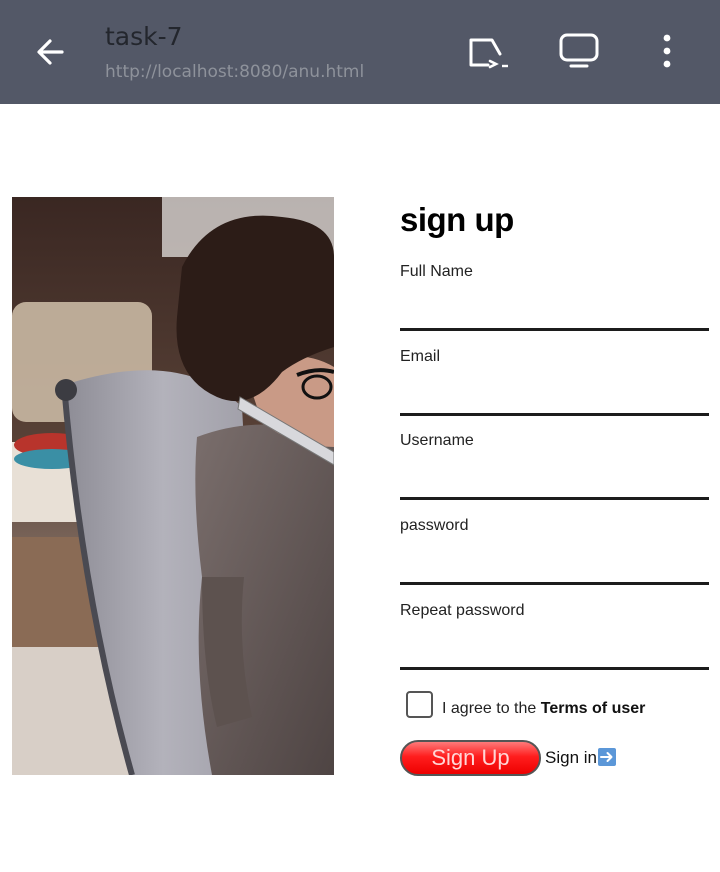 This screenshot has height=872, width=720. Describe the element at coordinates (554, 483) in the screenshot. I see `username-input` at that location.